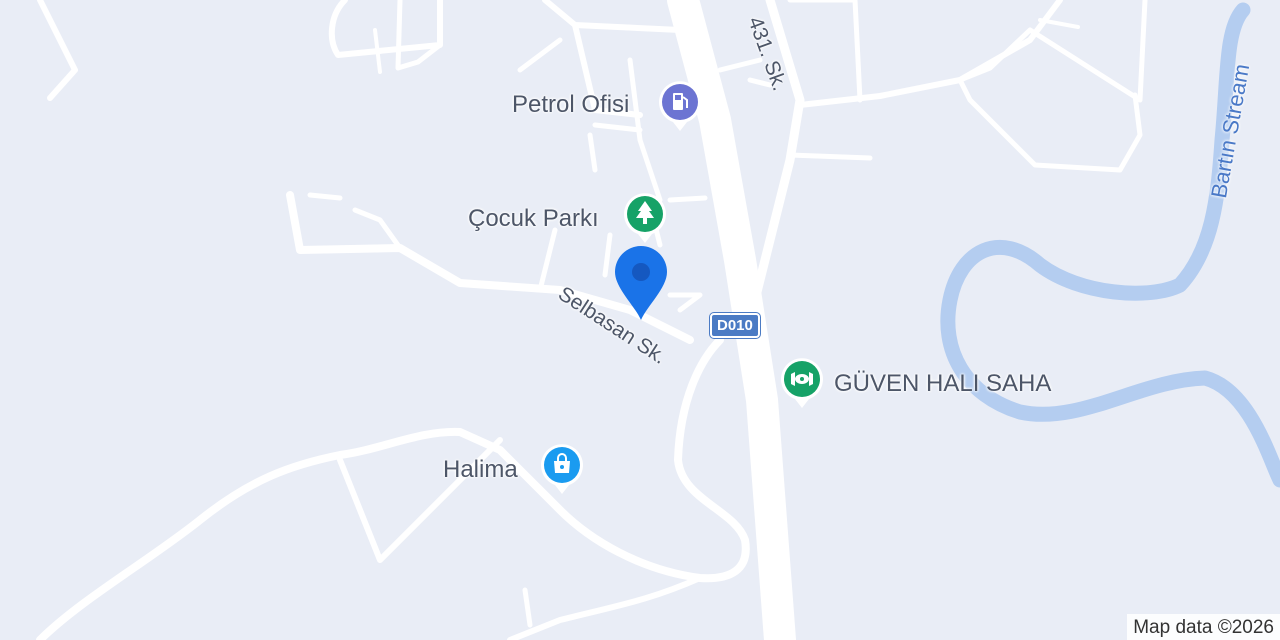 The width and height of the screenshot is (1280, 640). What do you see at coordinates (645, 218) in the screenshot?
I see `tree-icon` at bounding box center [645, 218].